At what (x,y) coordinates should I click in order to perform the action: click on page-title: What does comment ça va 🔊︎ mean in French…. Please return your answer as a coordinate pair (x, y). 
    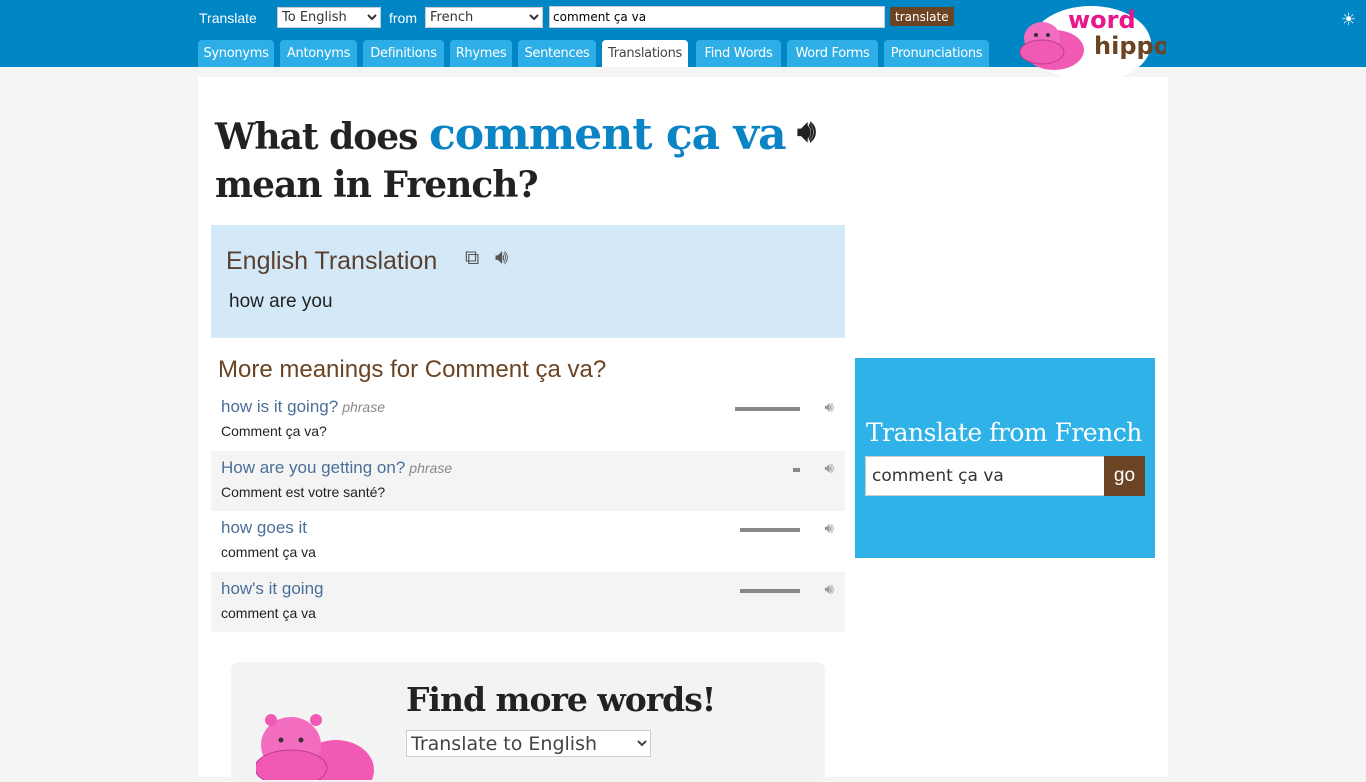
    Looking at the image, I should click on (515, 158).